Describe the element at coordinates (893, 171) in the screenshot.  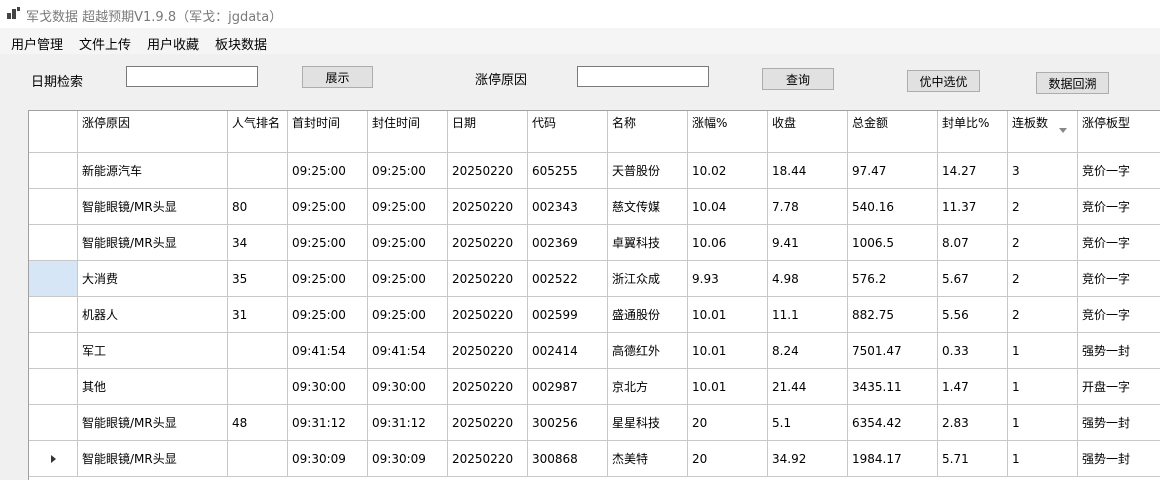
I see `cell-total-amount: 97.47` at that location.